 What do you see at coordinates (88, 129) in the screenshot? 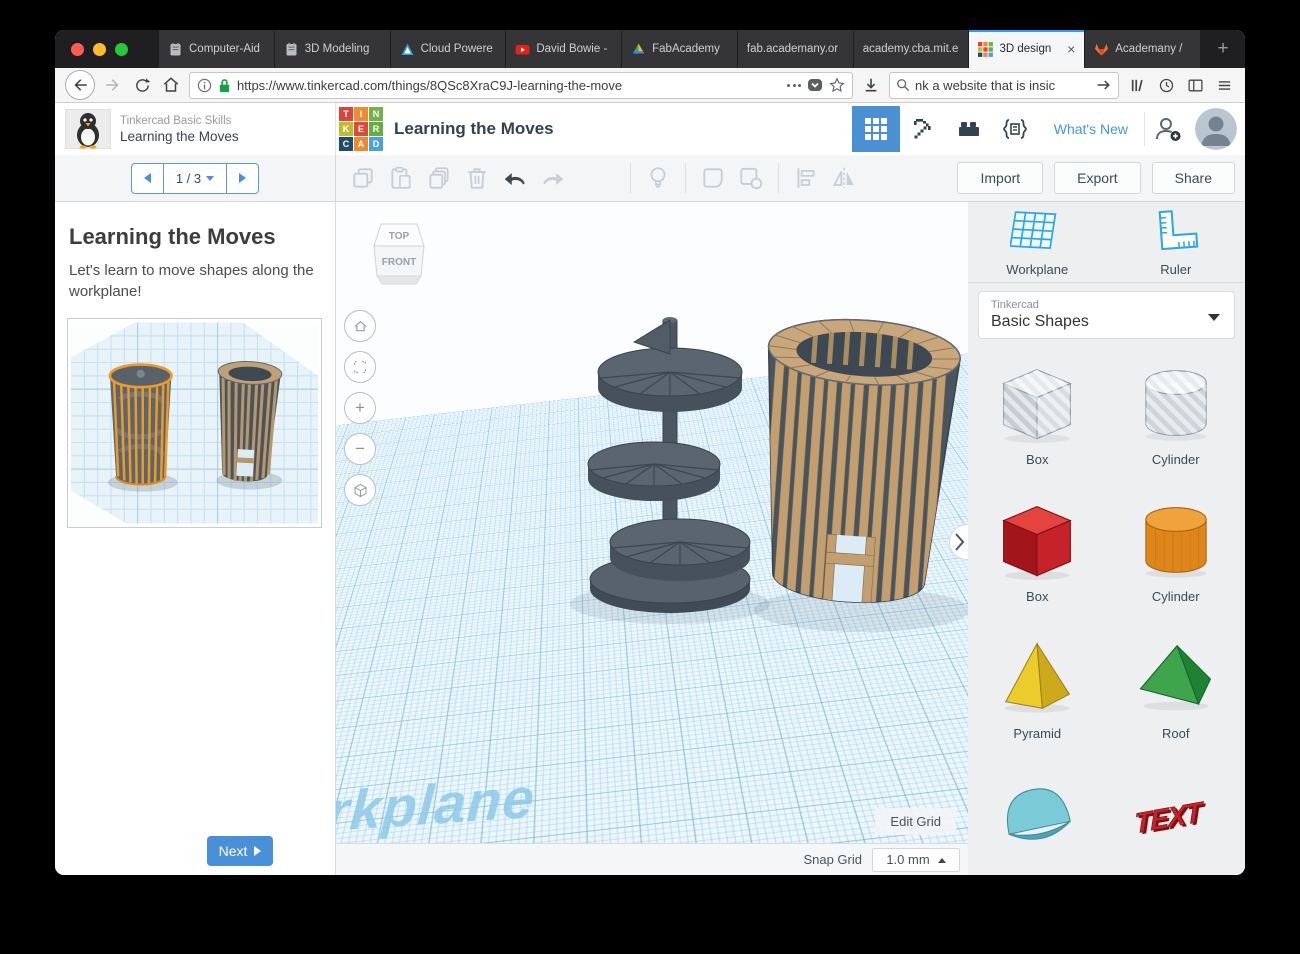
I see `penguin-avatar` at bounding box center [88, 129].